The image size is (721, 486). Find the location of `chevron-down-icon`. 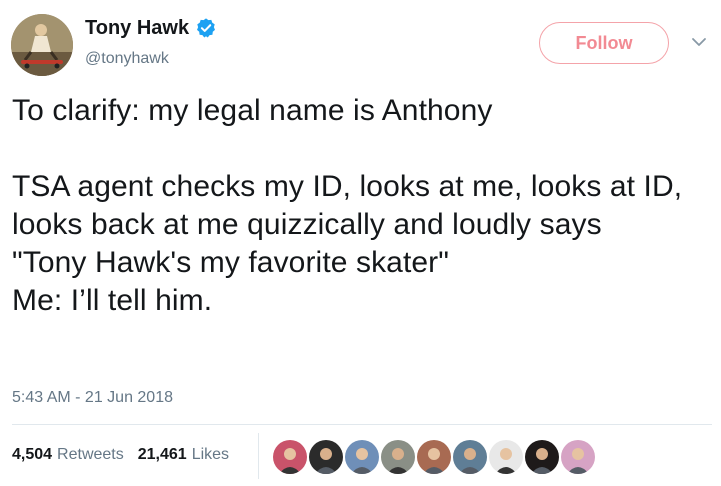

chevron-down-icon is located at coordinates (699, 42).